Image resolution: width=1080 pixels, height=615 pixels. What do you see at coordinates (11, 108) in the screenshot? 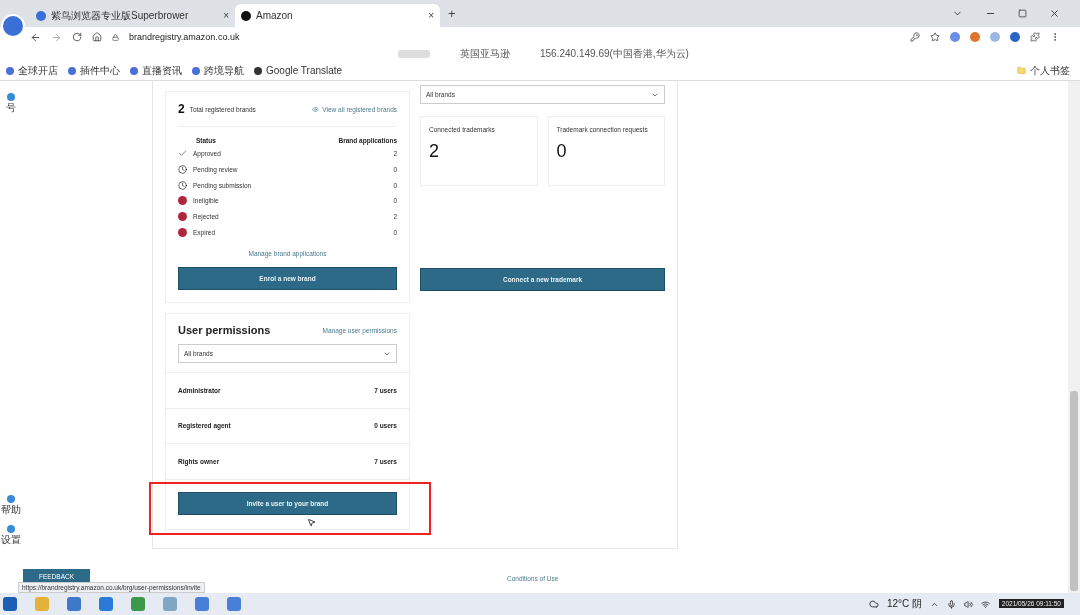
I see `sidebar-label: 号` at bounding box center [11, 108].